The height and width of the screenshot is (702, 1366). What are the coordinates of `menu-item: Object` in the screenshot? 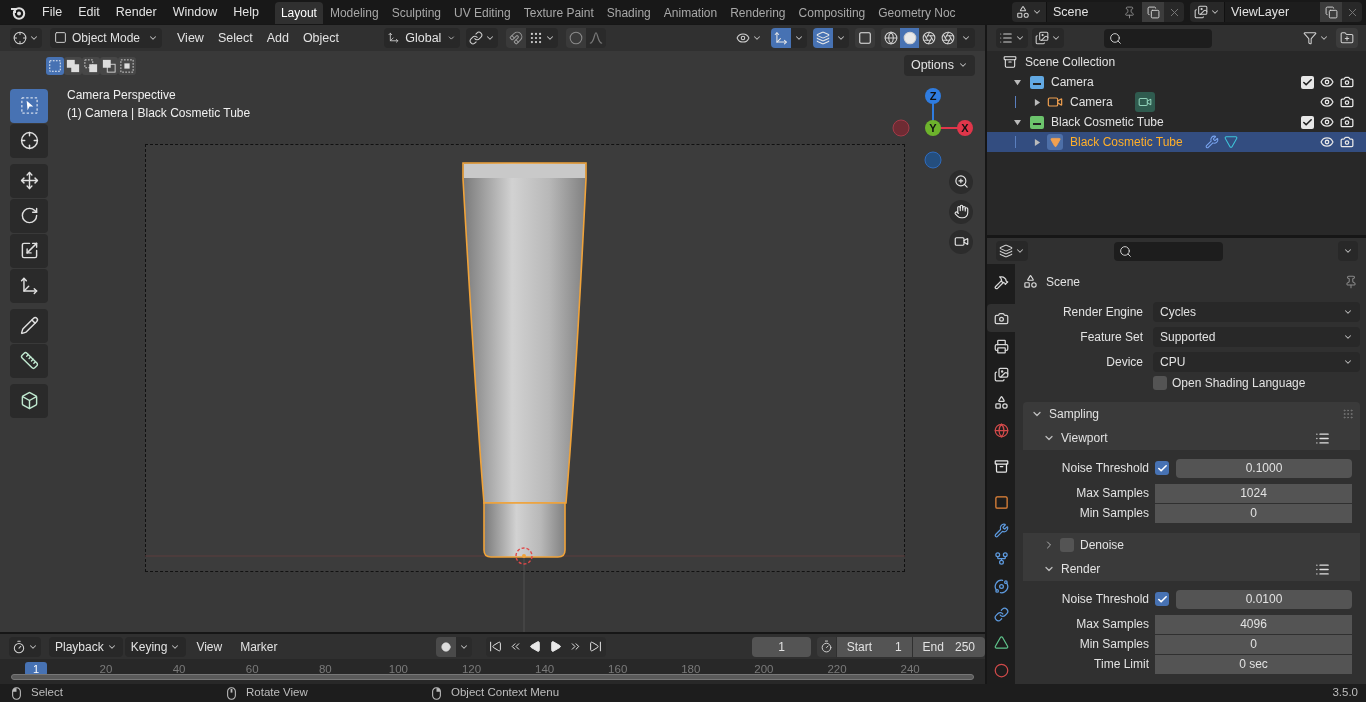 It's located at (320, 37).